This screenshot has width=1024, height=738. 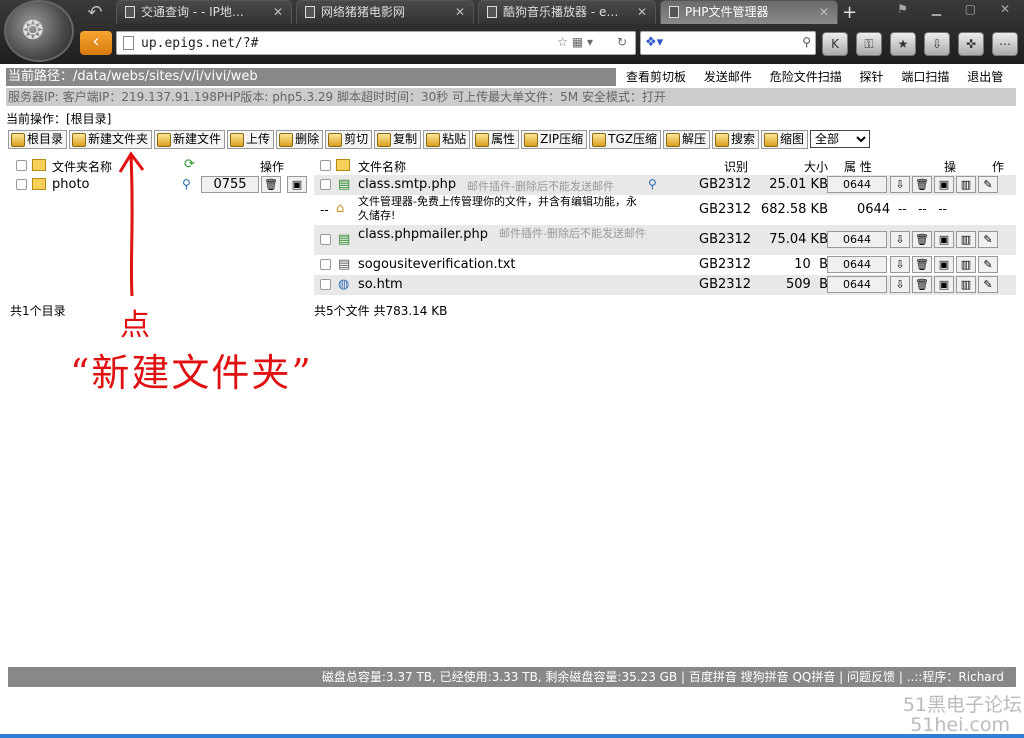 What do you see at coordinates (300, 139) in the screenshot?
I see `delete-button: 删除` at bounding box center [300, 139].